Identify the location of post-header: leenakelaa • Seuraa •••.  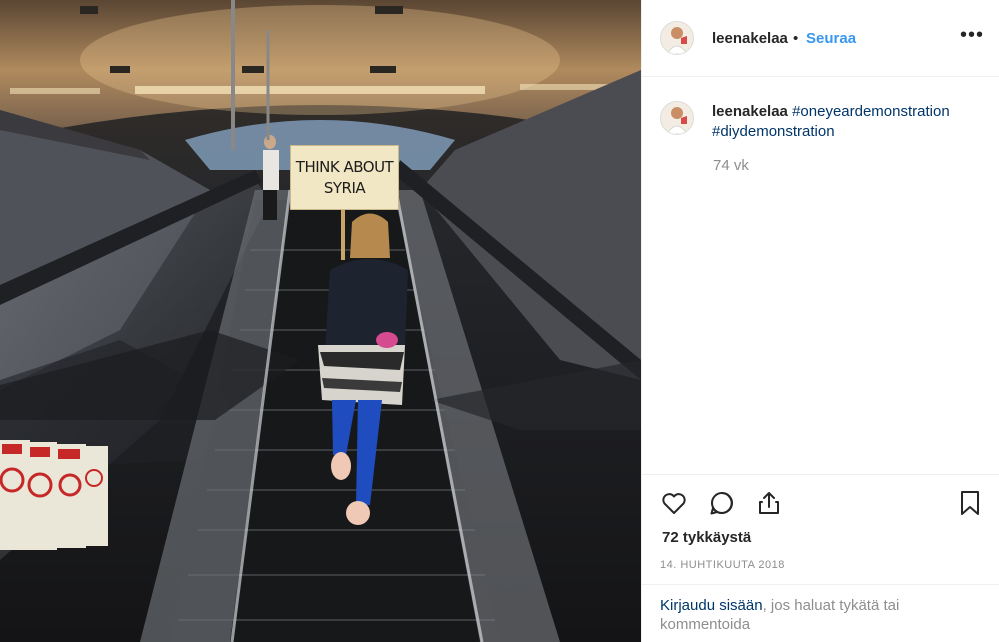
(820, 38).